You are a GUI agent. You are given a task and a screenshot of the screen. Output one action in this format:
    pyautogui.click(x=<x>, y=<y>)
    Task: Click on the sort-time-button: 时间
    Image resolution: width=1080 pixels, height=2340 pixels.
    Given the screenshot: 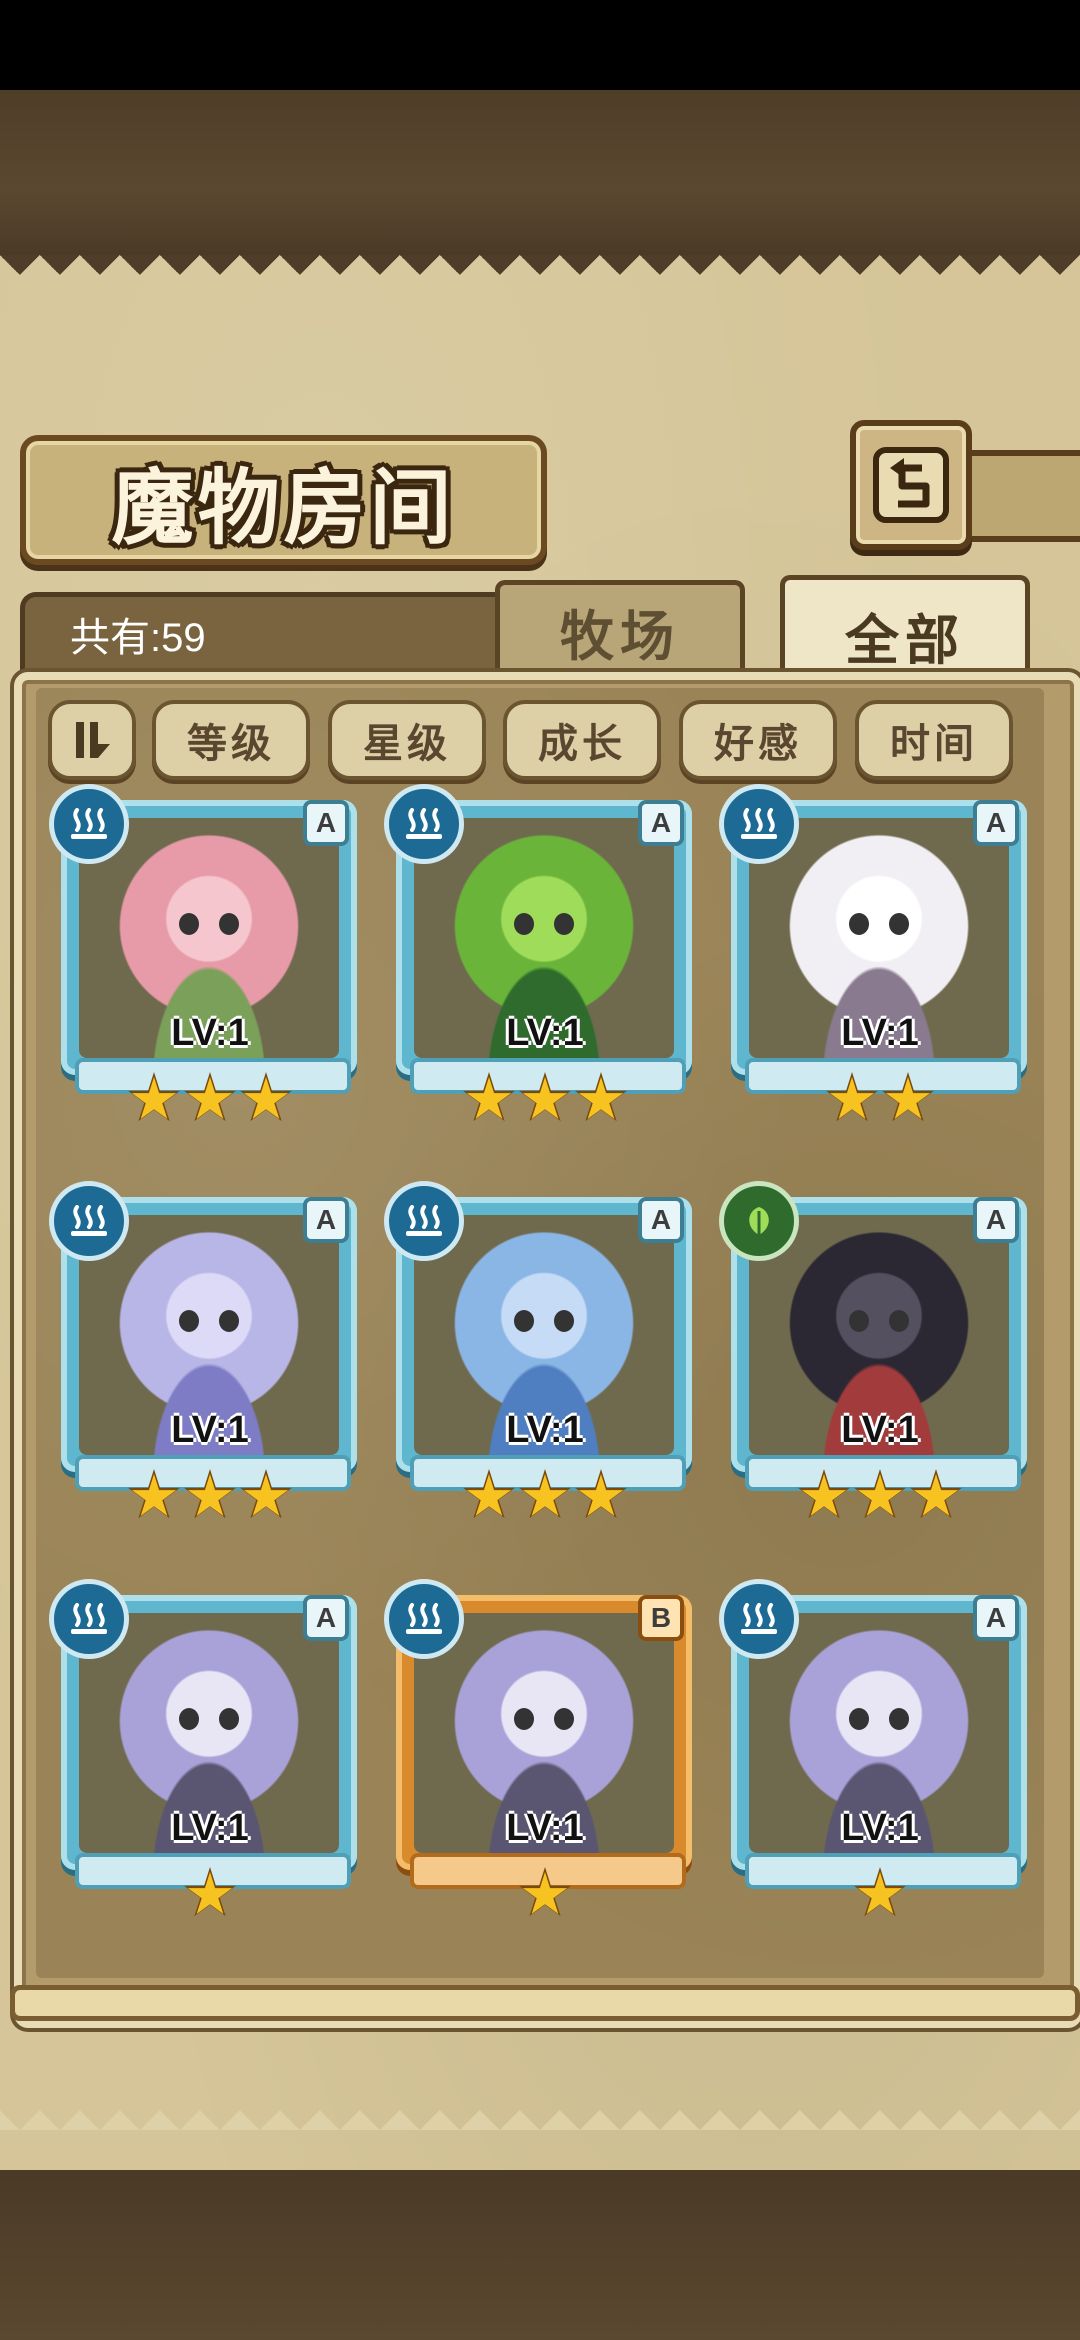 What is the action you would take?
    pyautogui.click(x=934, y=740)
    